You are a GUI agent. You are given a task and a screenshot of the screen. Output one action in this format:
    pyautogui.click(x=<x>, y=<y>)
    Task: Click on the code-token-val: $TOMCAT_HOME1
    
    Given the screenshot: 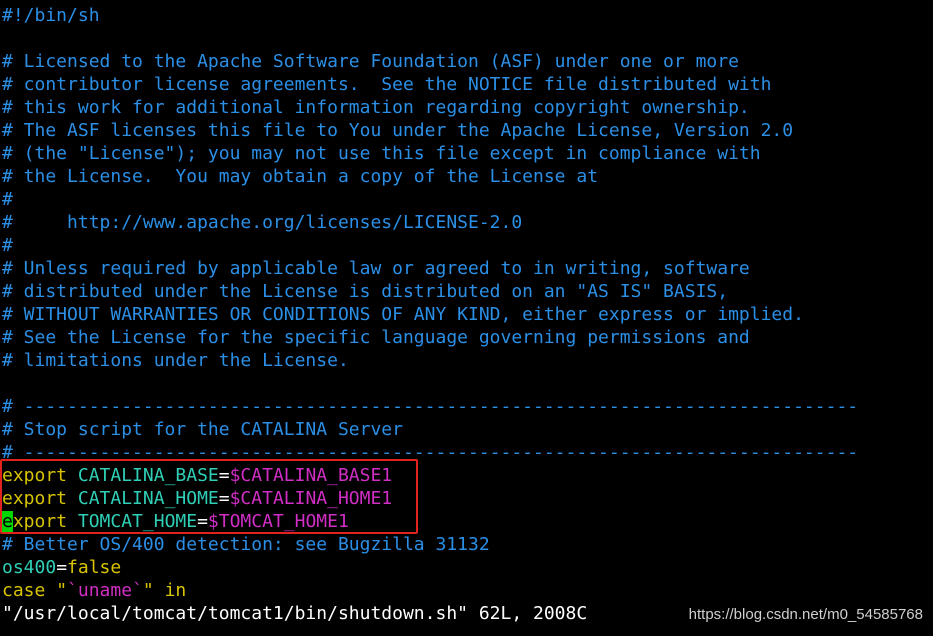 What is the action you would take?
    pyautogui.click(x=278, y=521)
    